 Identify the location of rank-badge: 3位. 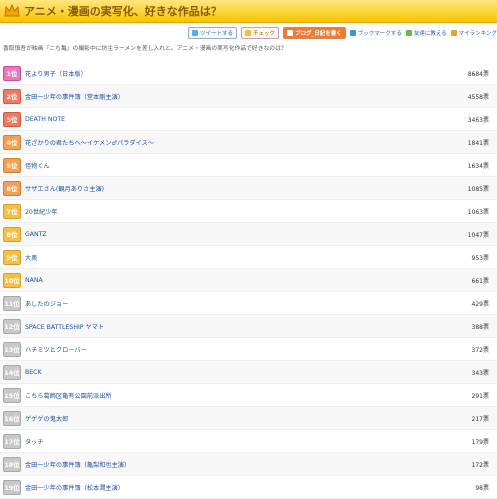
(12, 119).